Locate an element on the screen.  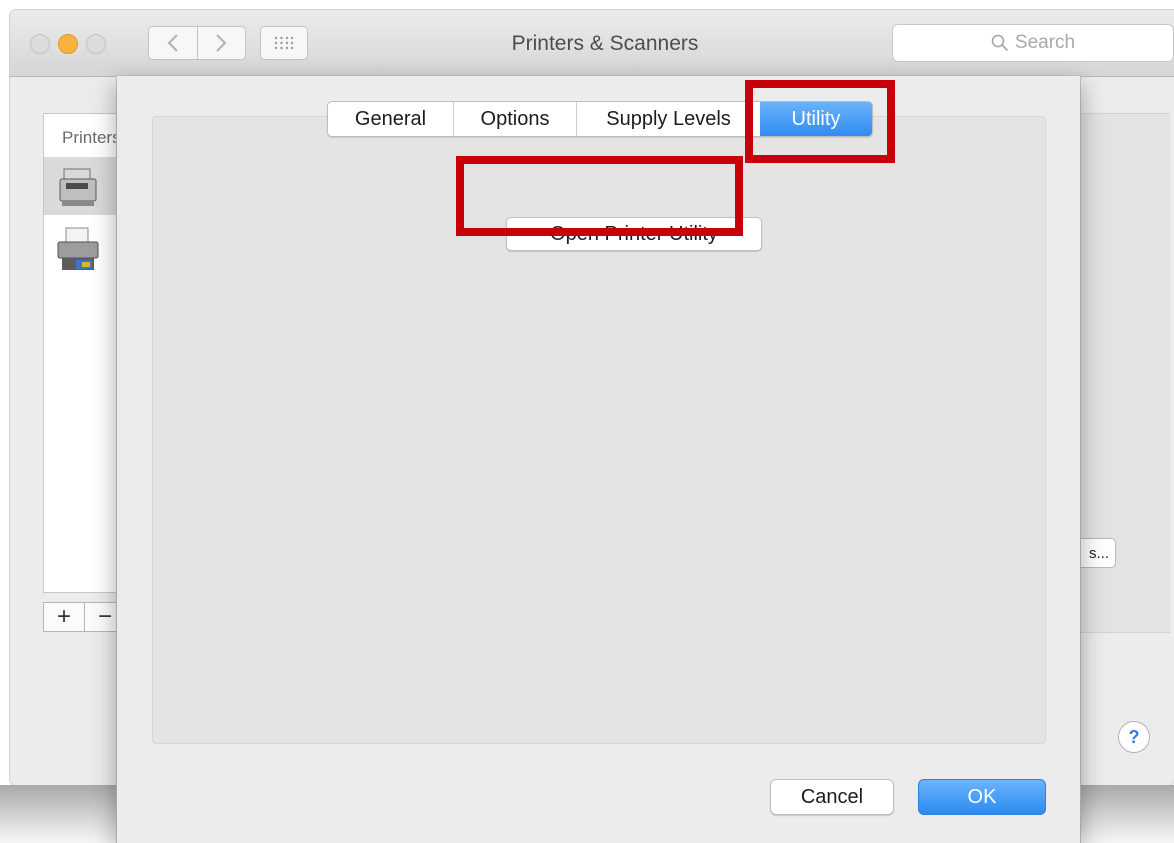
show-all-button is located at coordinates (284, 43).